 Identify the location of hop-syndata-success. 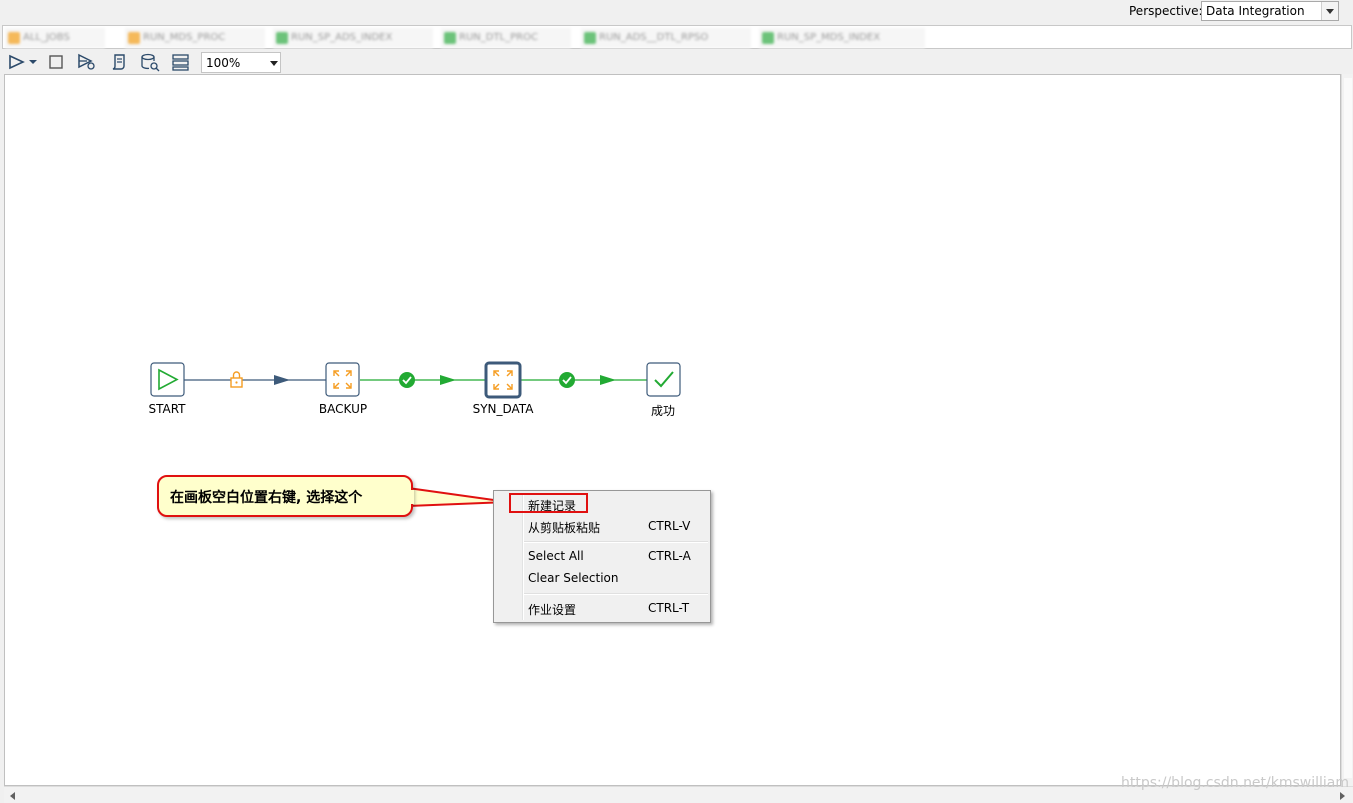
(583, 380).